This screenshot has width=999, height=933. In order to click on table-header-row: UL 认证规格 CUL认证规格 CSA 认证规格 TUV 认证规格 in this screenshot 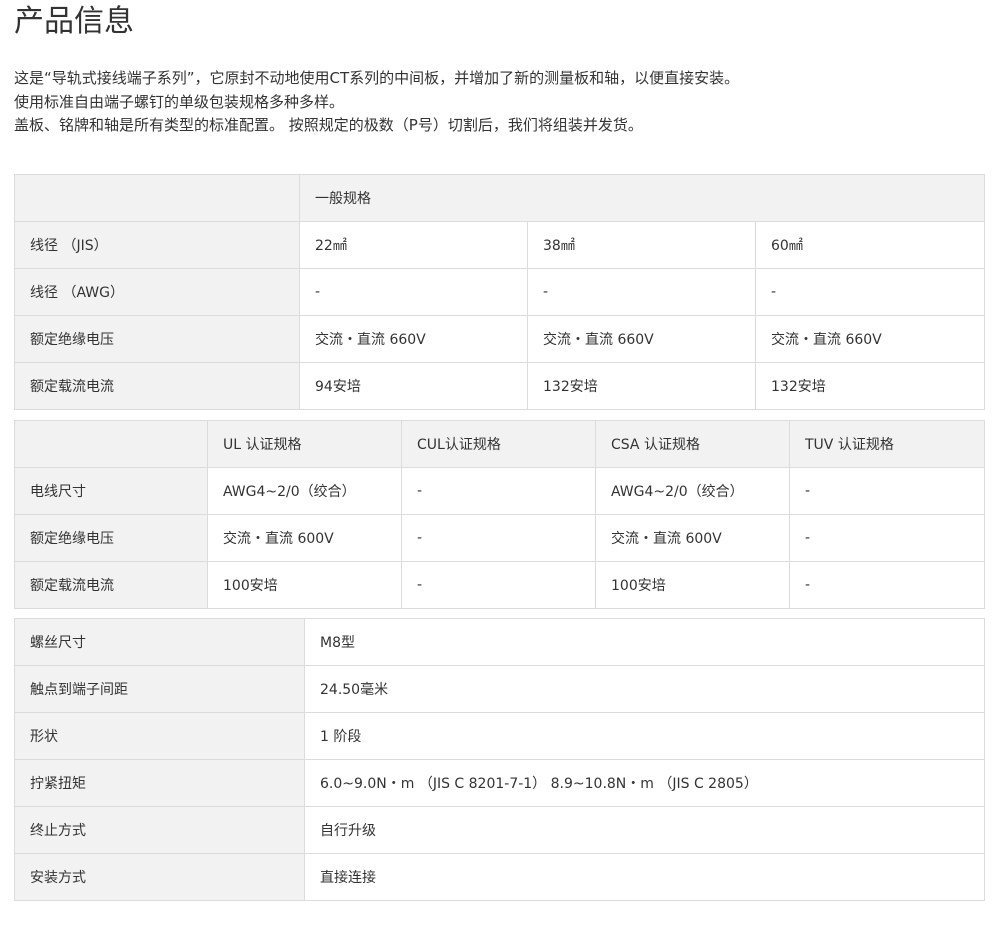, I will do `click(499, 444)`.